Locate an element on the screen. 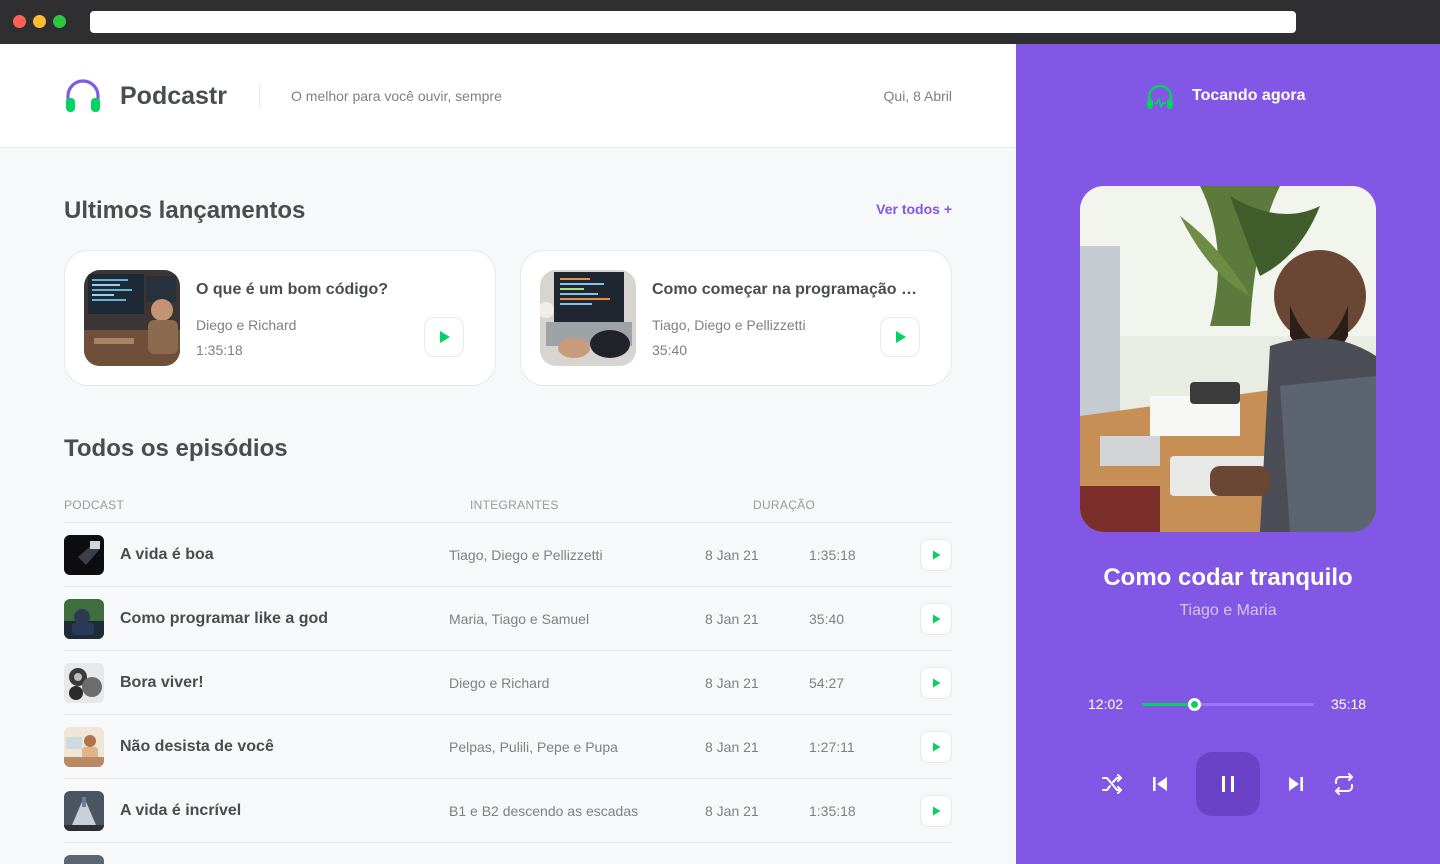  playing-episode-members: Tiago e Maria is located at coordinates (1228, 610).